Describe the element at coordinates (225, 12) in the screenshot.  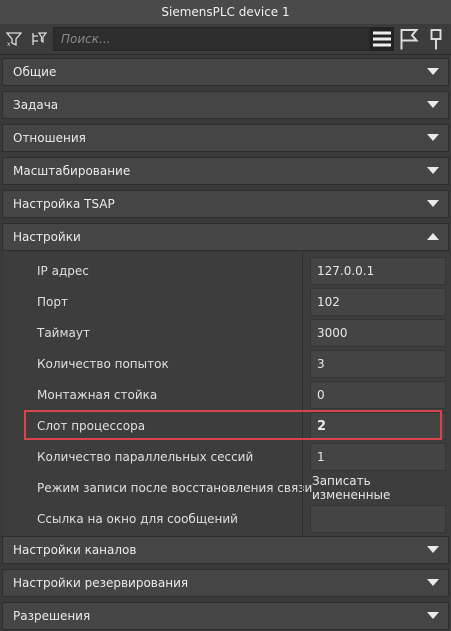
I see `window-title: SiemensPLC device 1` at that location.